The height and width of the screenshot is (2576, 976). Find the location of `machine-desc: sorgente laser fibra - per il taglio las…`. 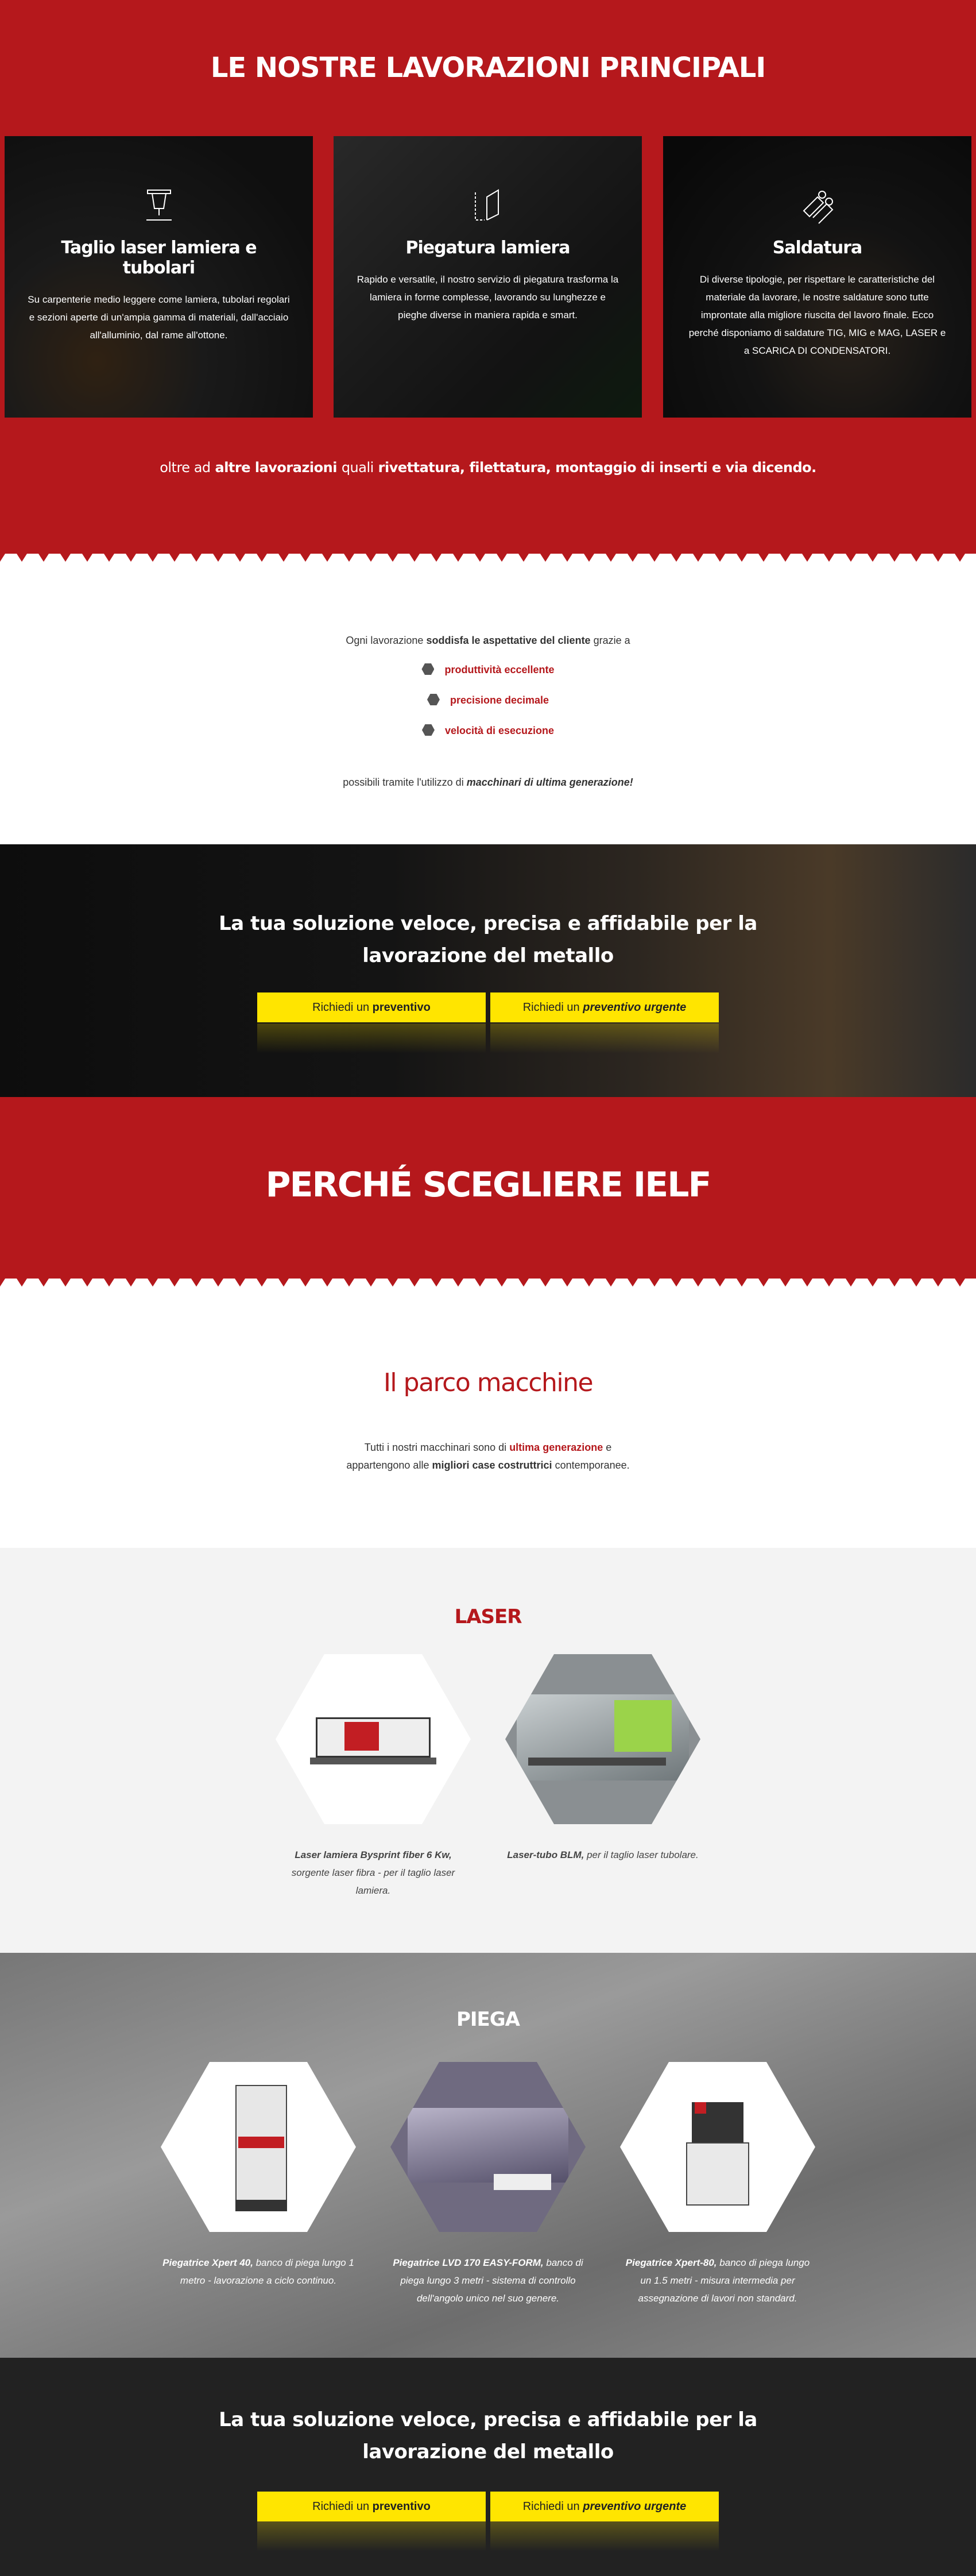

machine-desc: sorgente laser fibra - per il taglio las… is located at coordinates (373, 1881).